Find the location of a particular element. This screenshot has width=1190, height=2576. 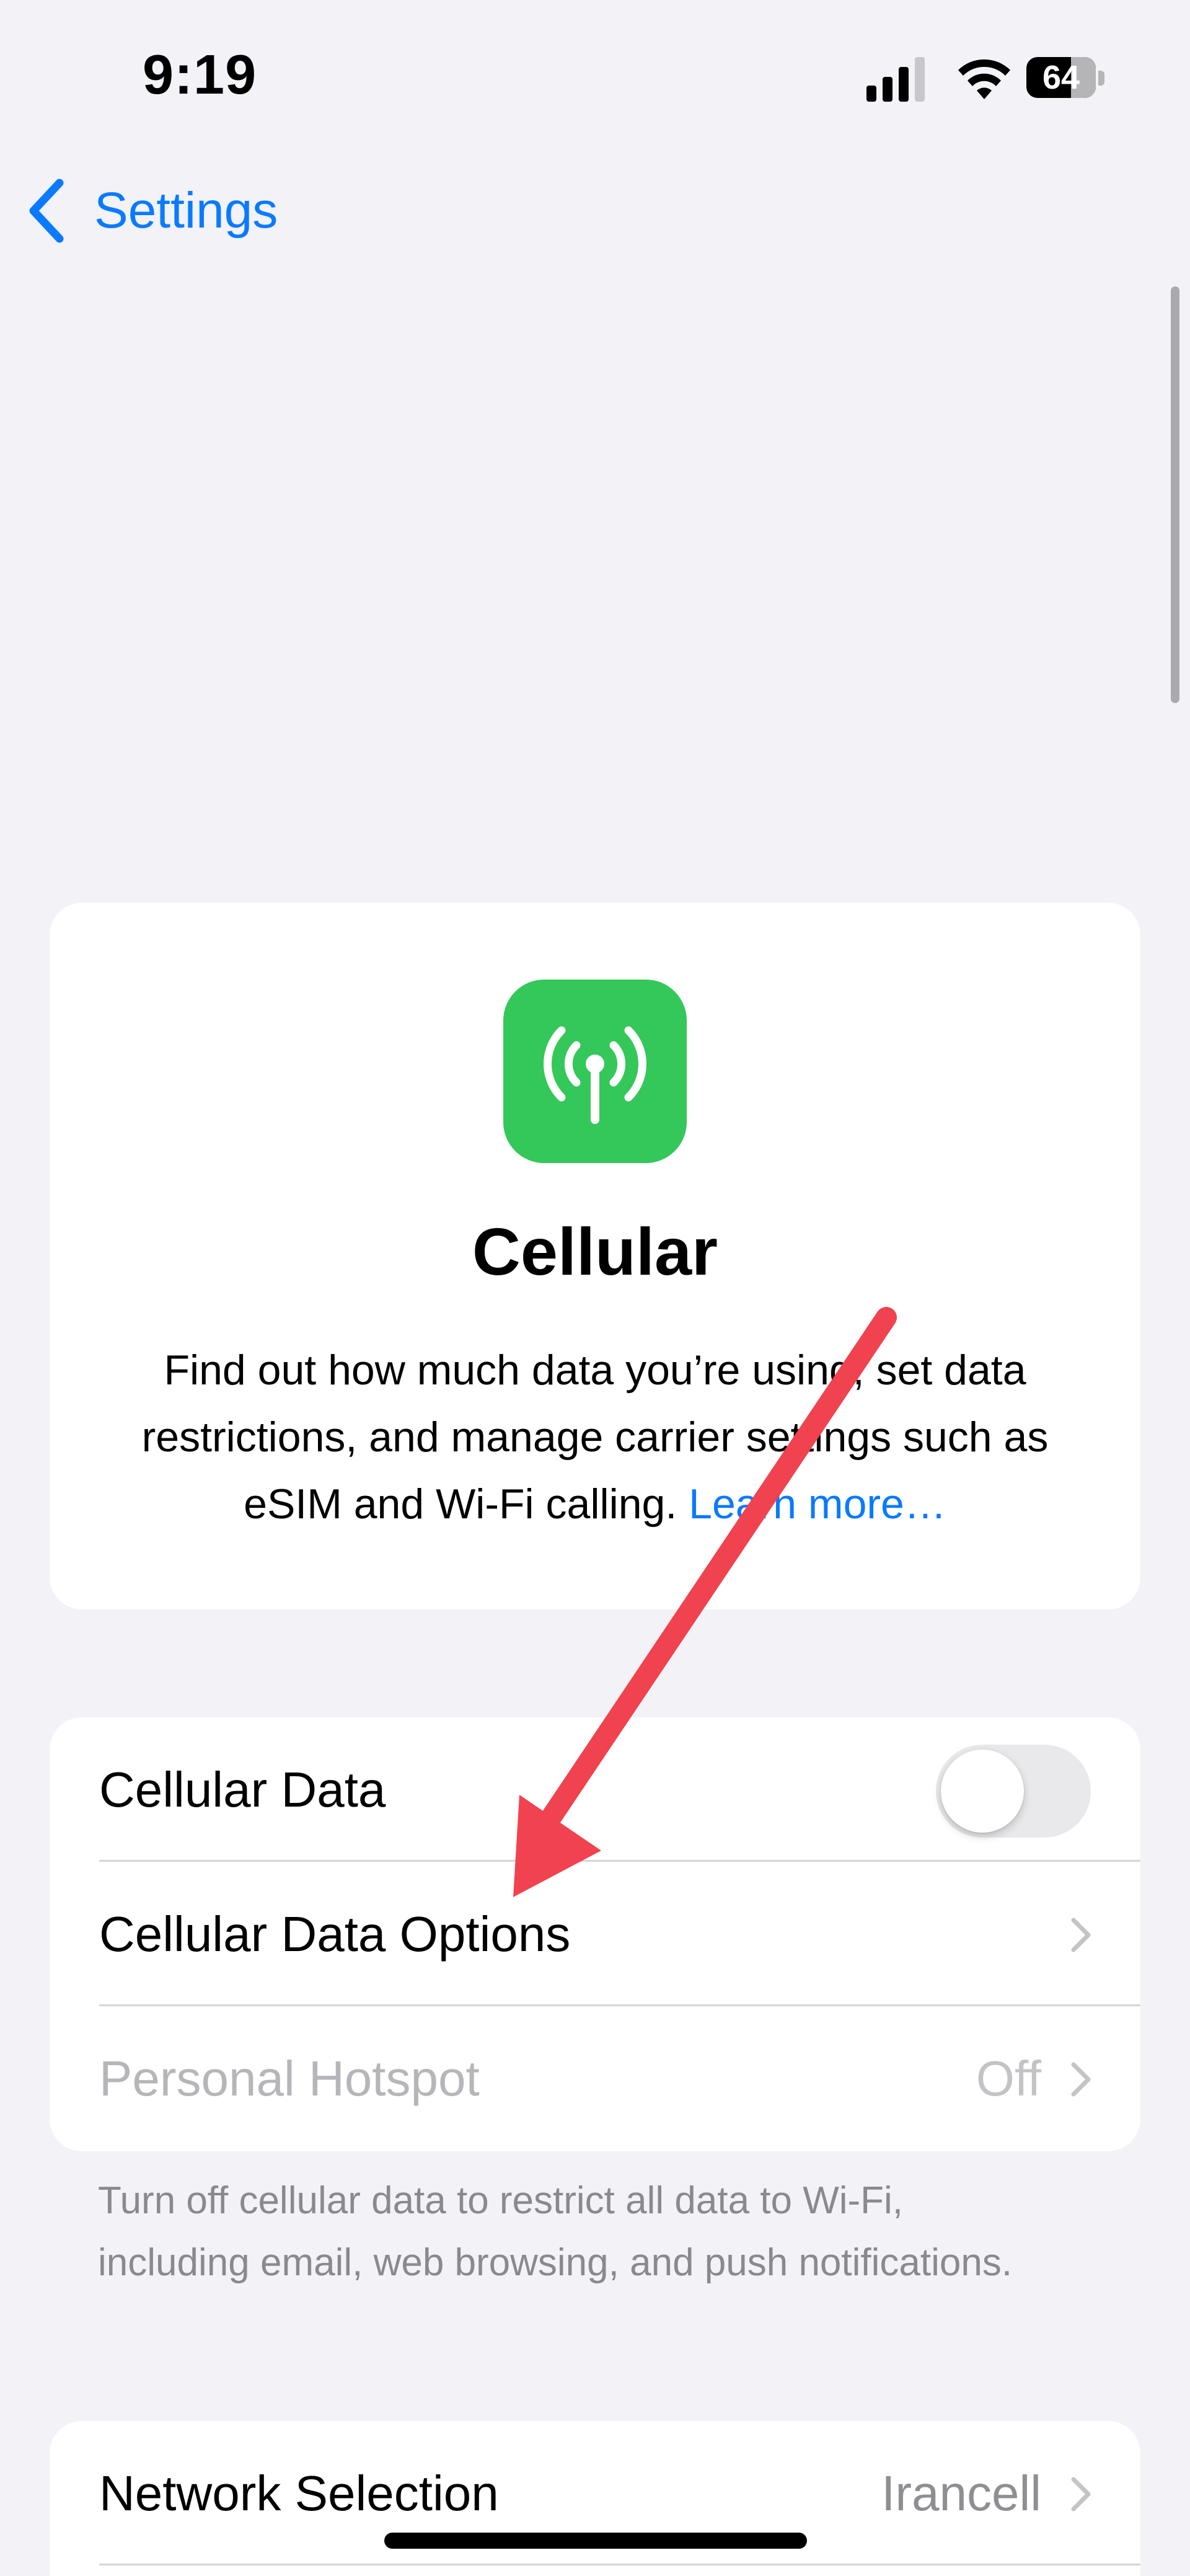

wifi-icon is located at coordinates (984, 79).